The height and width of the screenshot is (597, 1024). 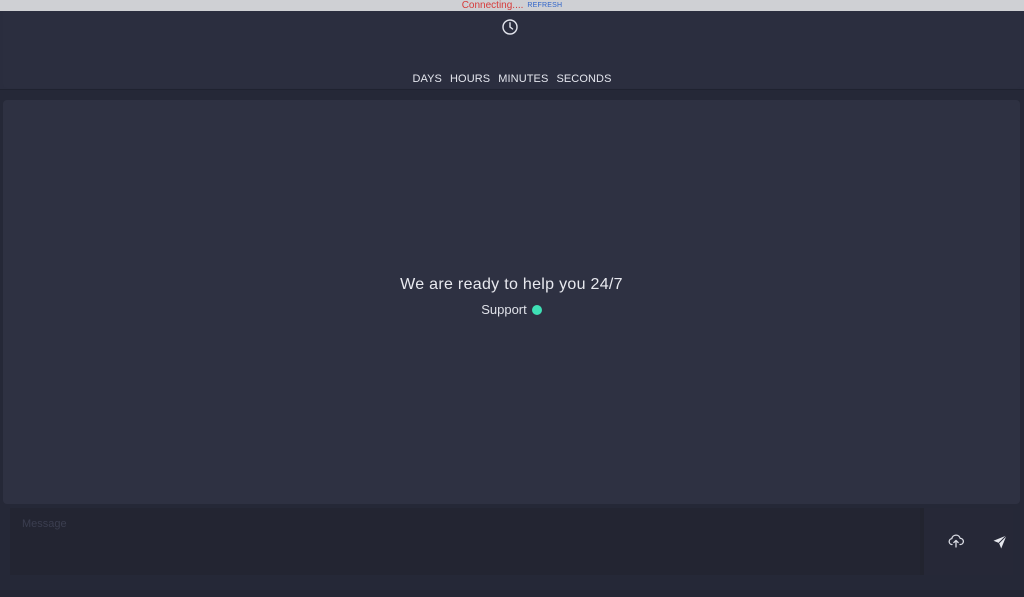 What do you see at coordinates (512, 593) in the screenshot?
I see `footer-strip` at bounding box center [512, 593].